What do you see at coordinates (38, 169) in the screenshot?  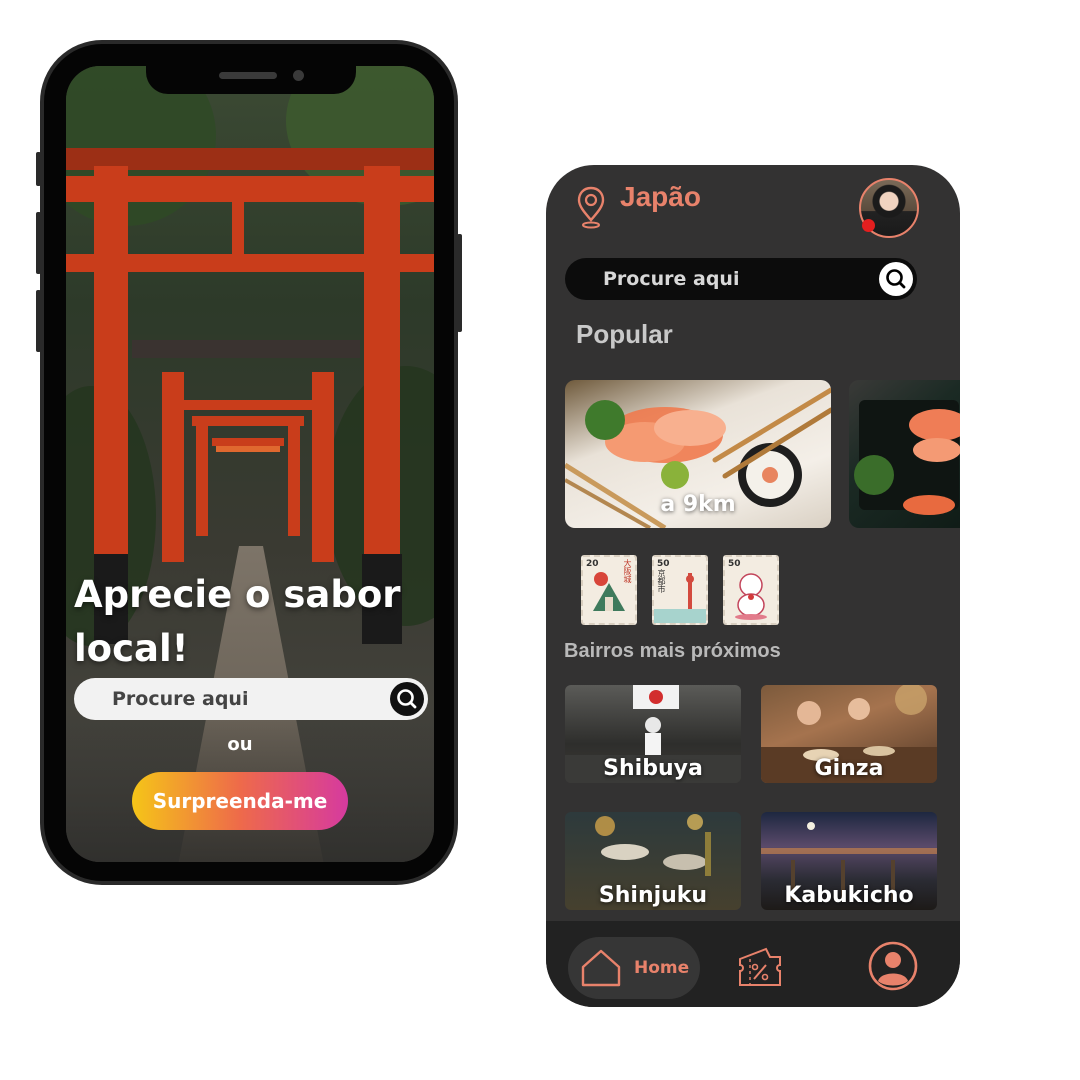 I see `mute-switch` at bounding box center [38, 169].